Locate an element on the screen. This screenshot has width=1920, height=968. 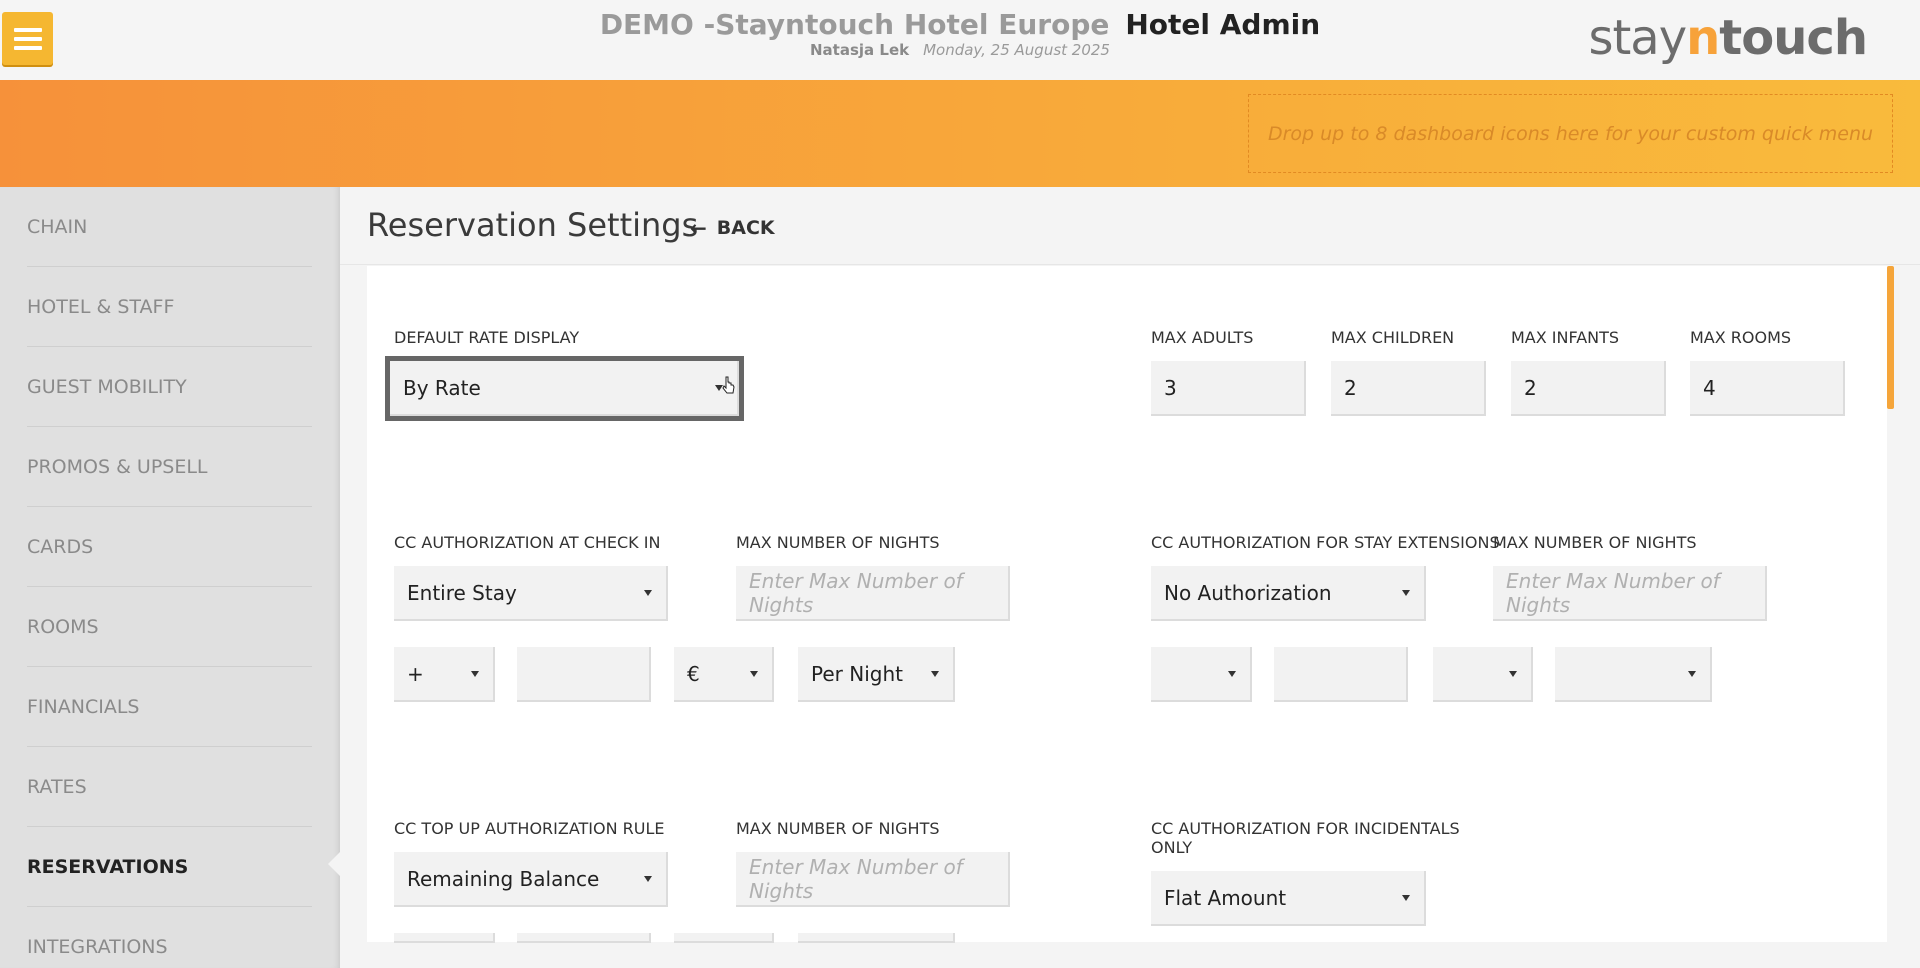
max-nights-3-label: MAX NUMBER OF NIGHTS is located at coordinates (838, 828).